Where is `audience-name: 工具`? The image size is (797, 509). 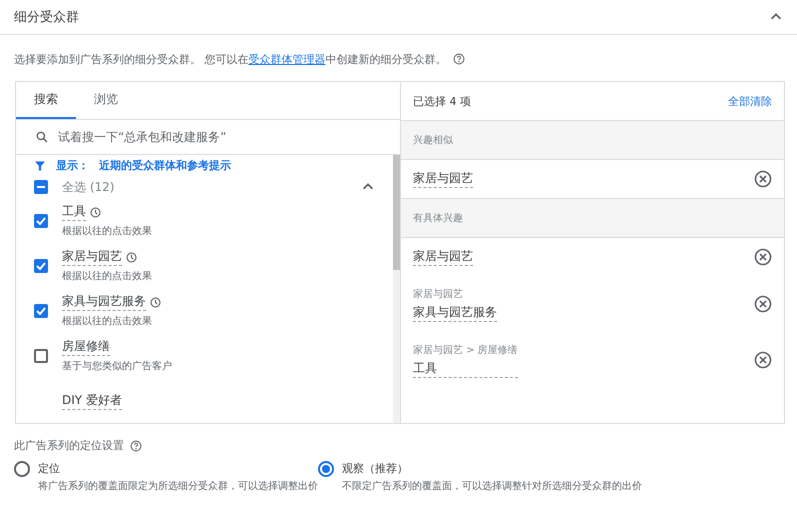 audience-name: 工具 is located at coordinates (74, 212).